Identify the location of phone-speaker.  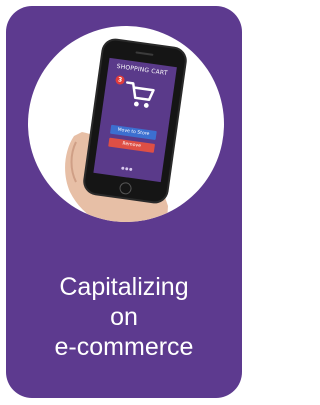
(144, 53).